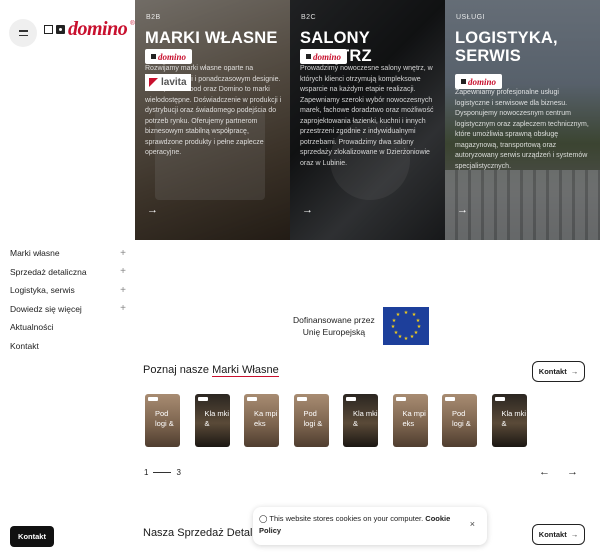  Describe the element at coordinates (309, 17) in the screenshot. I see `panel-tag: B2C` at that location.